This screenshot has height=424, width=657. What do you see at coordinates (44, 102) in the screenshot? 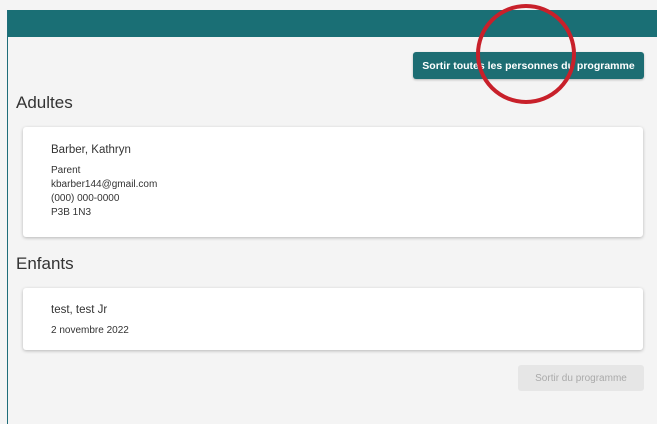
I see `adults-section-title: Adultes` at bounding box center [44, 102].